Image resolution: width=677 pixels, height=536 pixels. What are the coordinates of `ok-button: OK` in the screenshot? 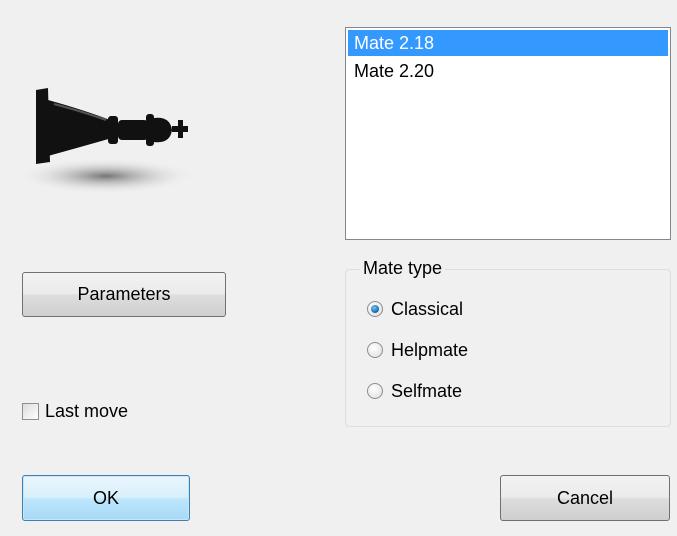 It's located at (106, 498).